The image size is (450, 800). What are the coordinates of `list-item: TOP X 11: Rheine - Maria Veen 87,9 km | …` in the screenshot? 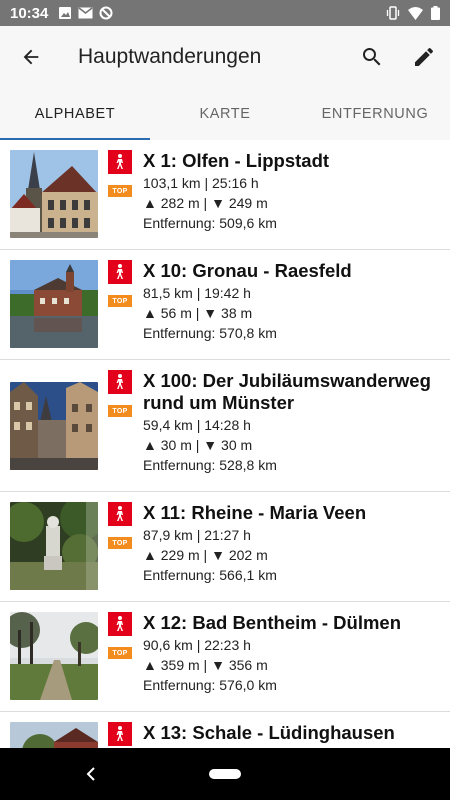 It's located at (225, 547).